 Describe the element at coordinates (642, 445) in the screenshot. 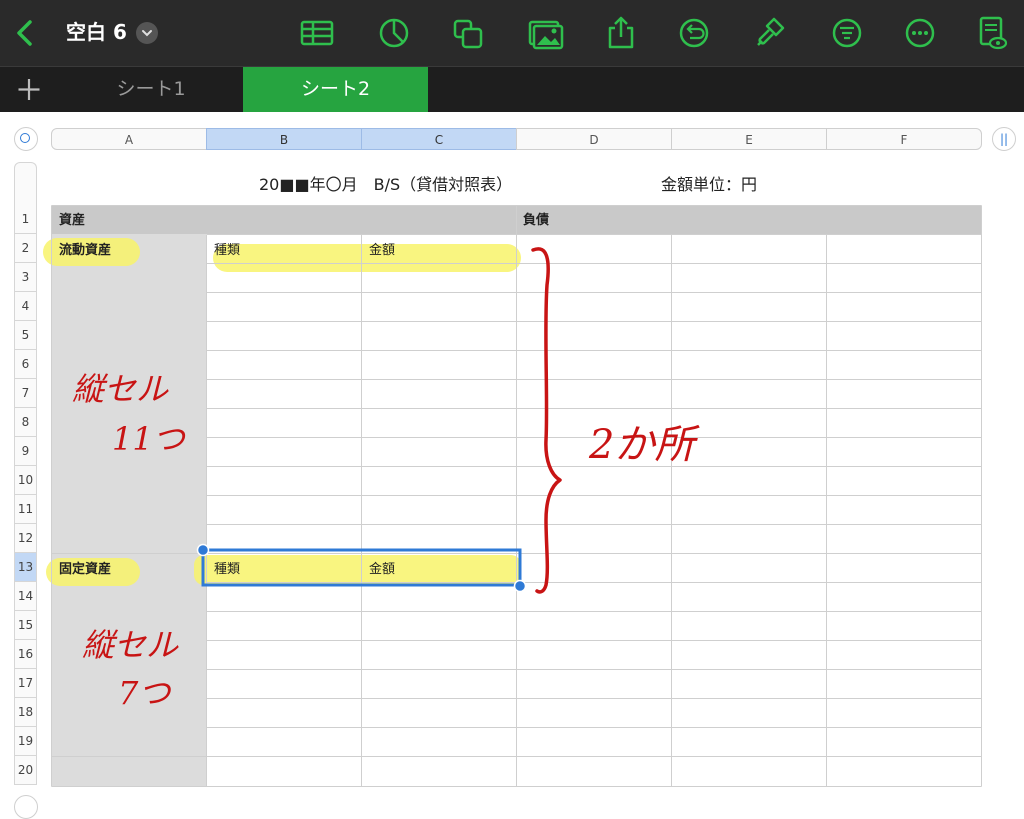

I see `note-two-places: 2か所` at that location.